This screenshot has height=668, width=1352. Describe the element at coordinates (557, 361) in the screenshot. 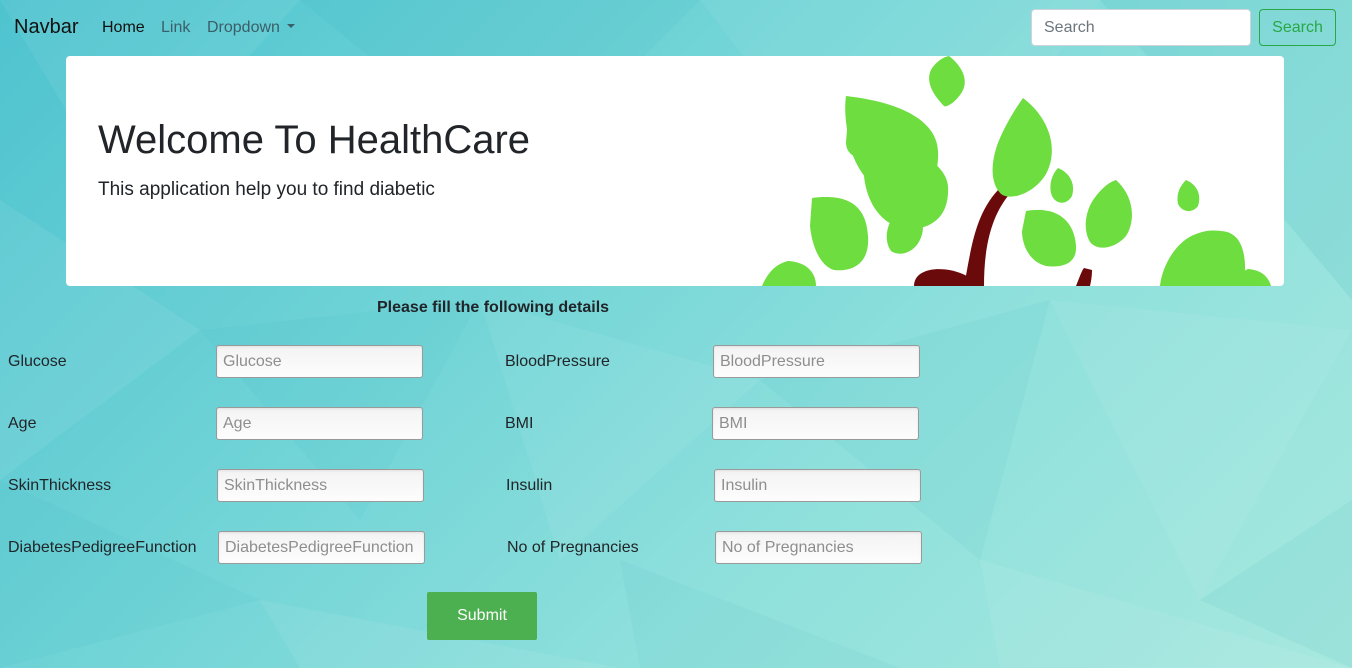

I see `bloodpressure-label: BloodPressure` at that location.